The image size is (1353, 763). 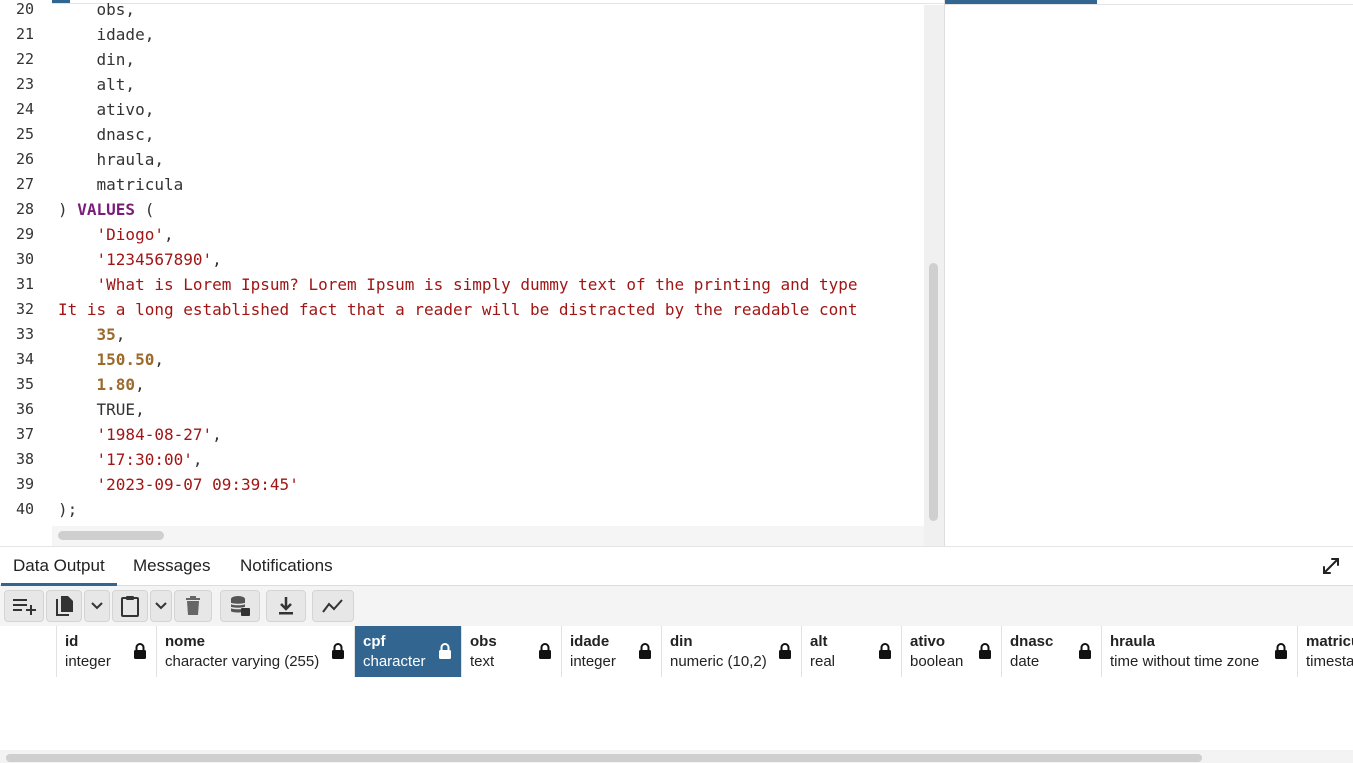 I want to click on column-type: numeric (10,2), so click(x=718, y=661).